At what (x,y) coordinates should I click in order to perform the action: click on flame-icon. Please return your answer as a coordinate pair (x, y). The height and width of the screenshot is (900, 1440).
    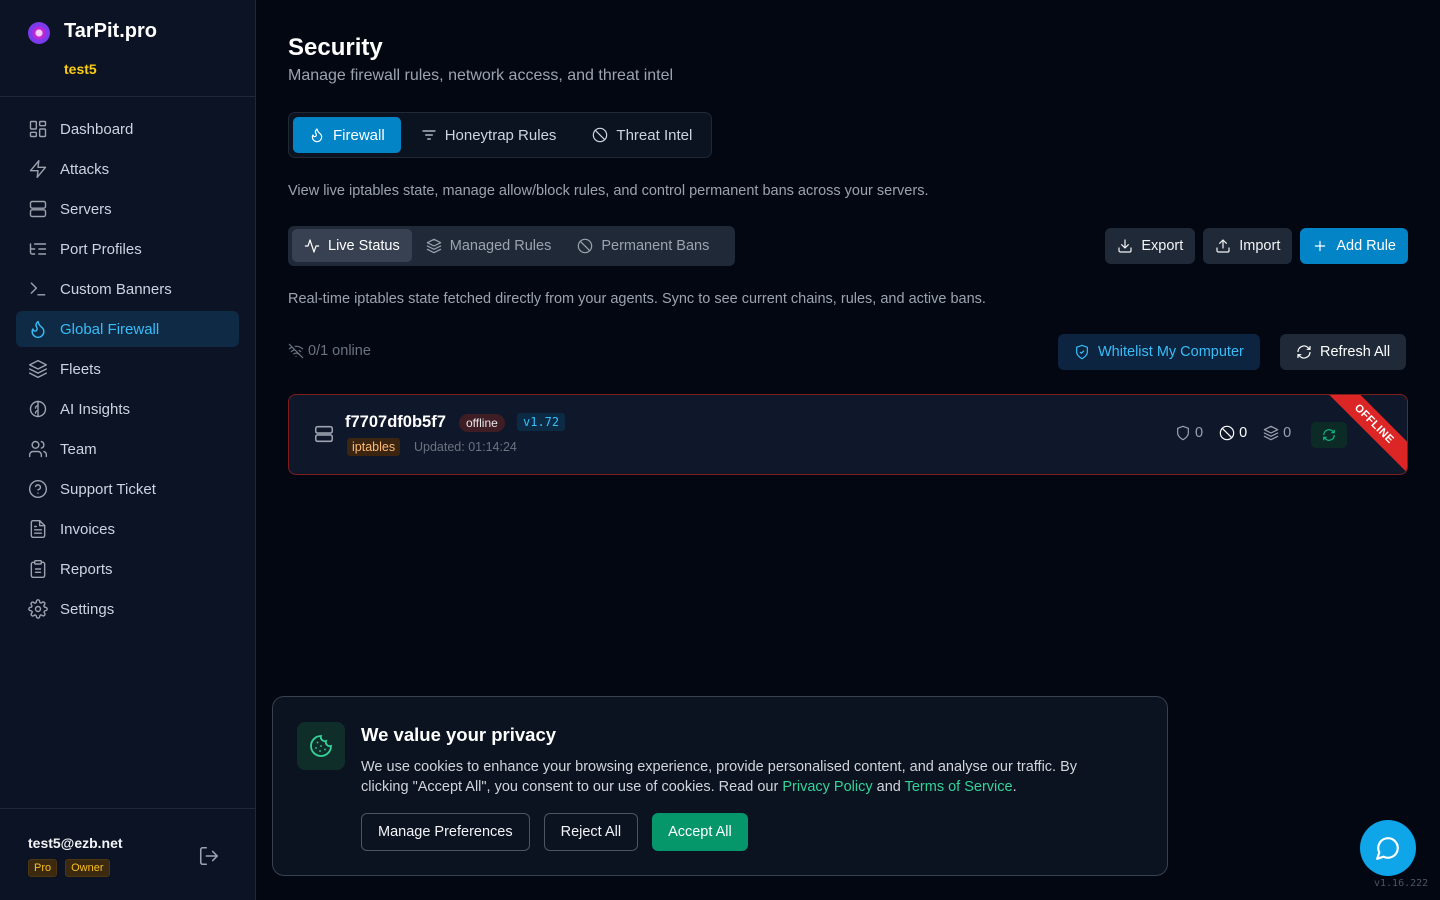
    Looking at the image, I should click on (38, 329).